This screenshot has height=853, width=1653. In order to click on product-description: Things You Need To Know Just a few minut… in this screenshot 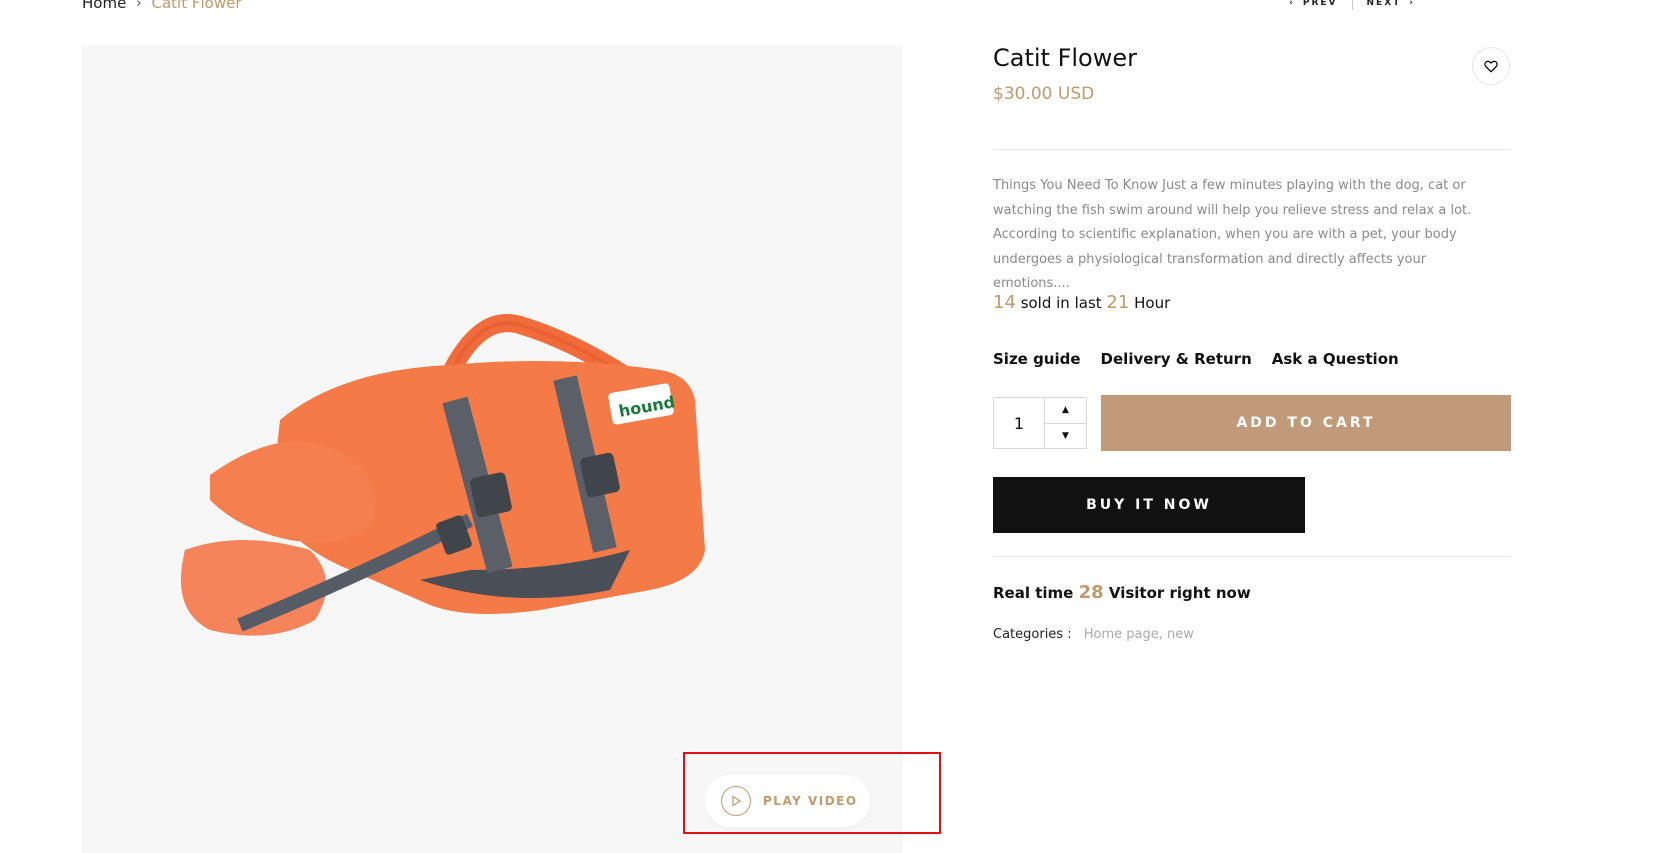, I will do `click(1232, 234)`.